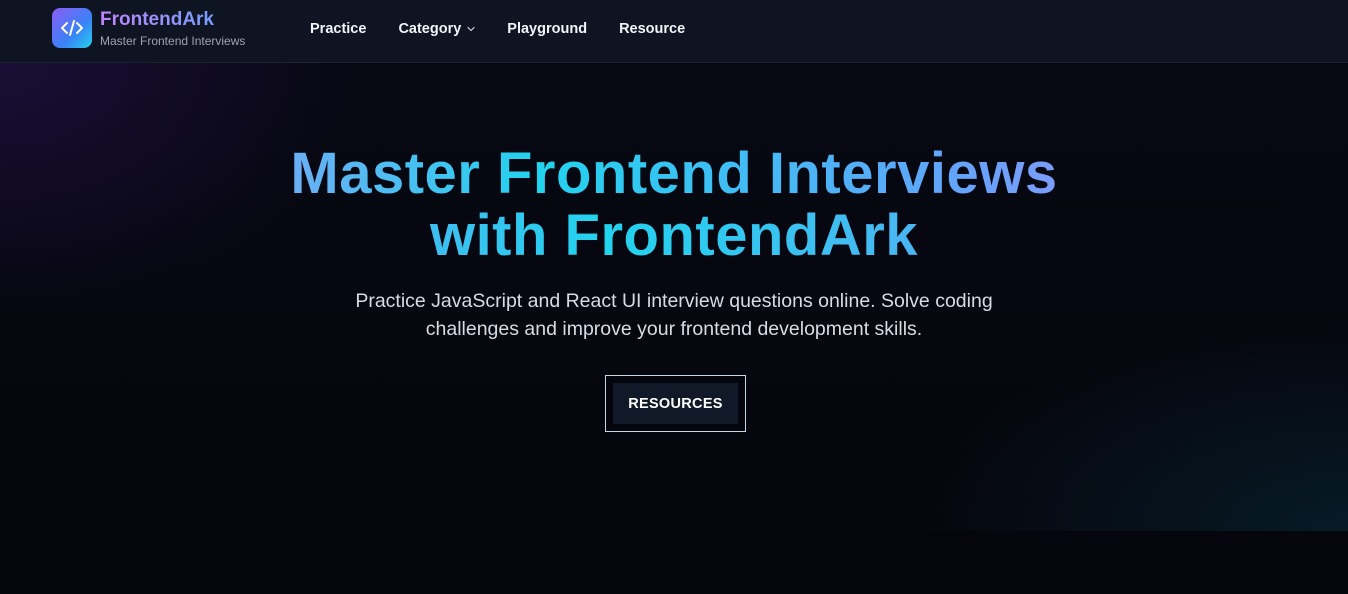 The height and width of the screenshot is (594, 1348). I want to click on brand-home-link: FrontendArk Master Frontend Interviews, so click(148, 28).